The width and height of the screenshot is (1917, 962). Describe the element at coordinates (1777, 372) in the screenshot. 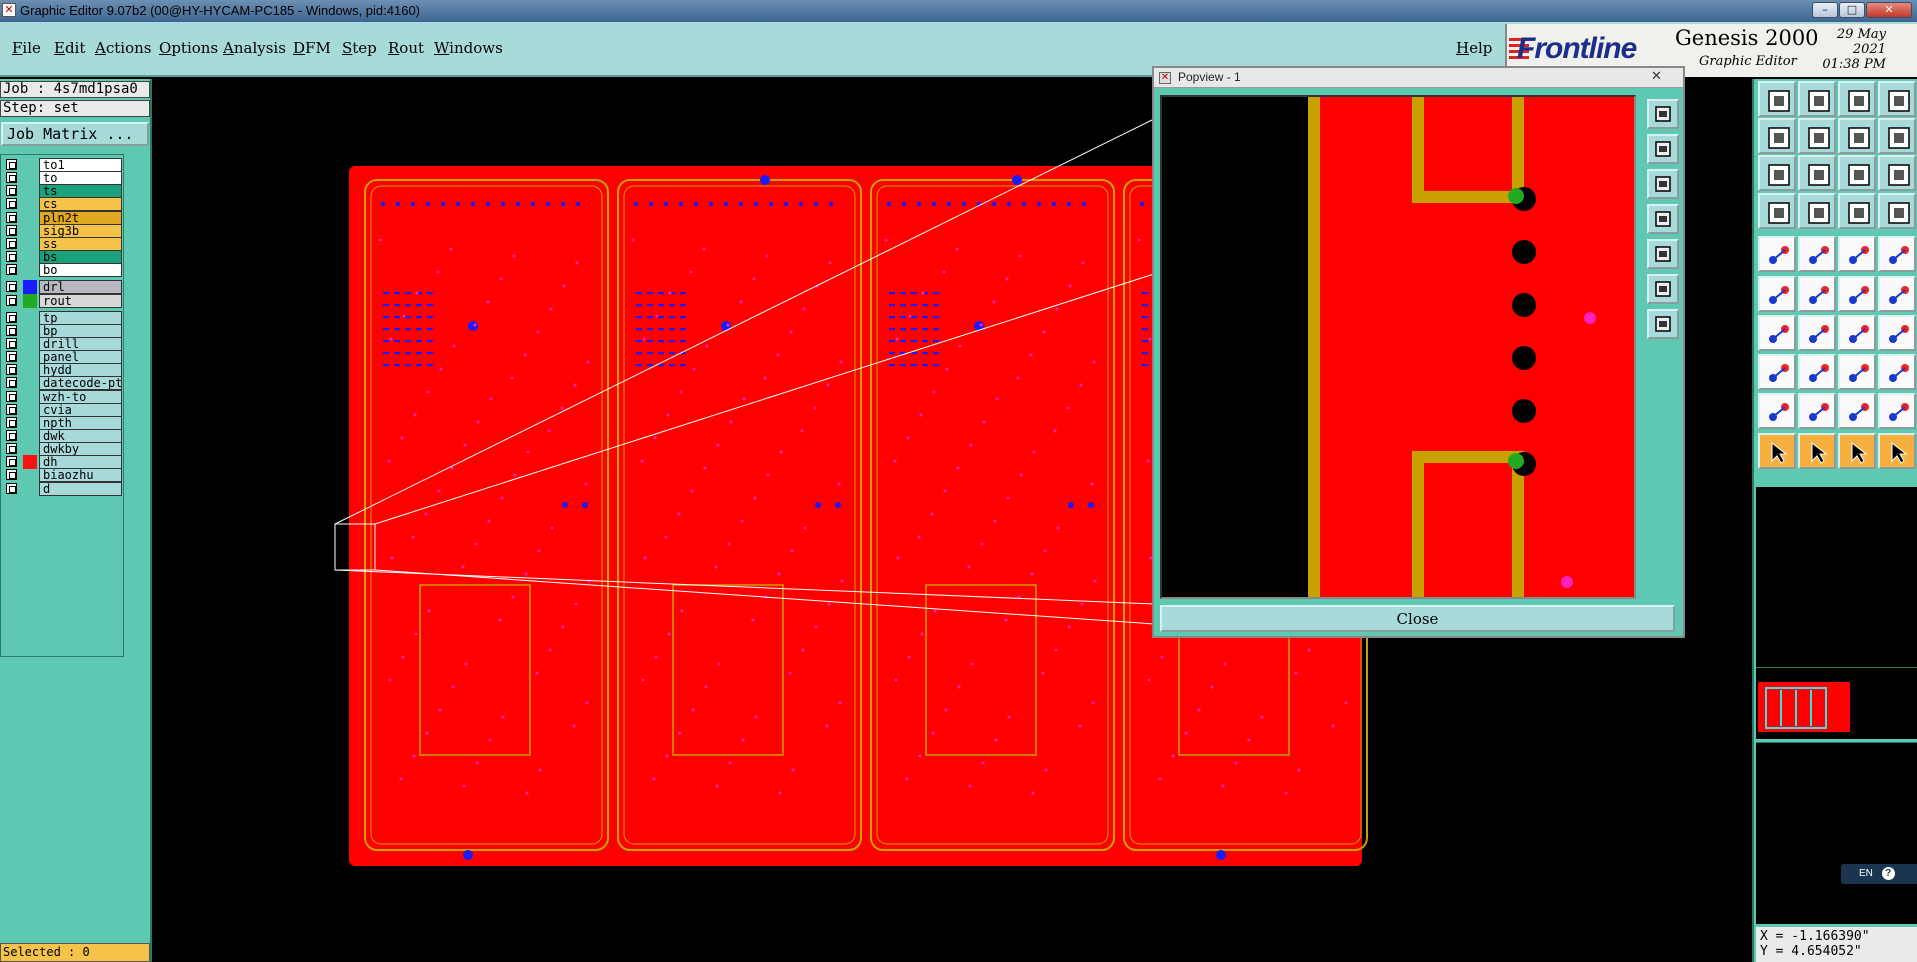

I see `move-icon` at that location.